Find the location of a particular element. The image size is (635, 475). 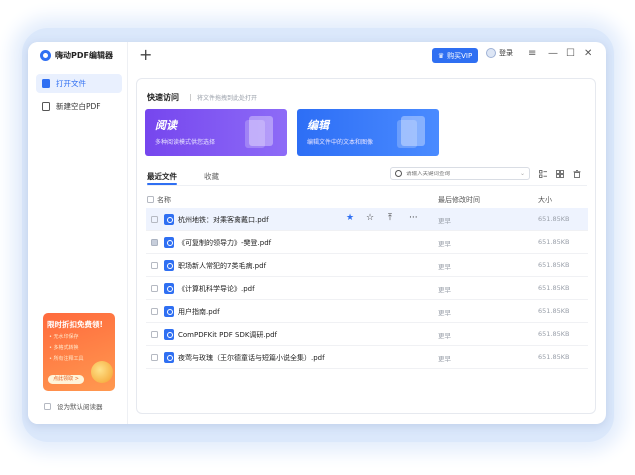

promo-title: 限时折扣免费领! is located at coordinates (75, 324).